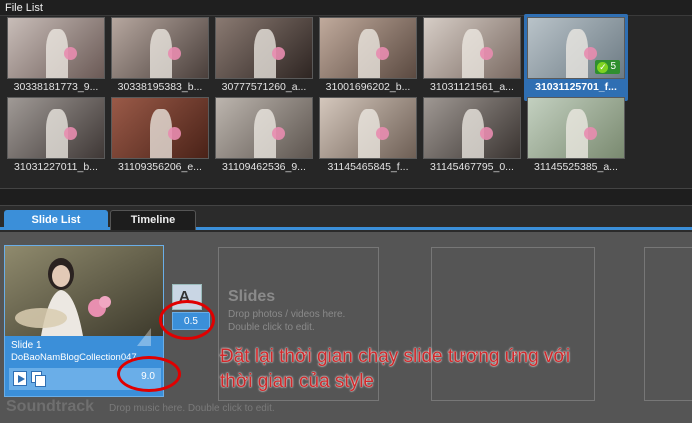  Describe the element at coordinates (153, 220) in the screenshot. I see `tab-timeline: Timeline` at that location.